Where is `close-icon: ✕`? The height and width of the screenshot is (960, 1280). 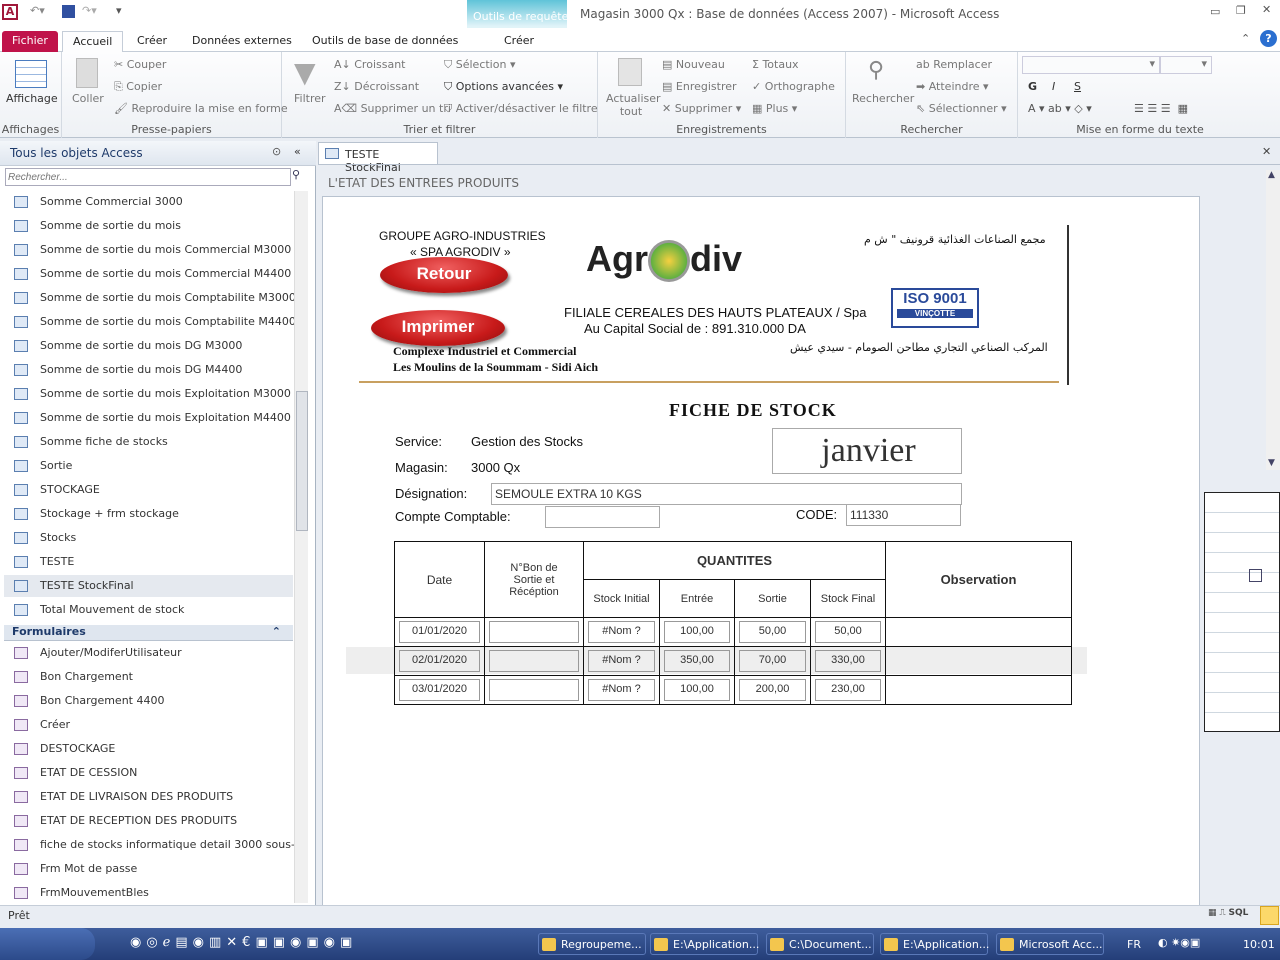 close-icon: ✕ is located at coordinates (1266, 9).